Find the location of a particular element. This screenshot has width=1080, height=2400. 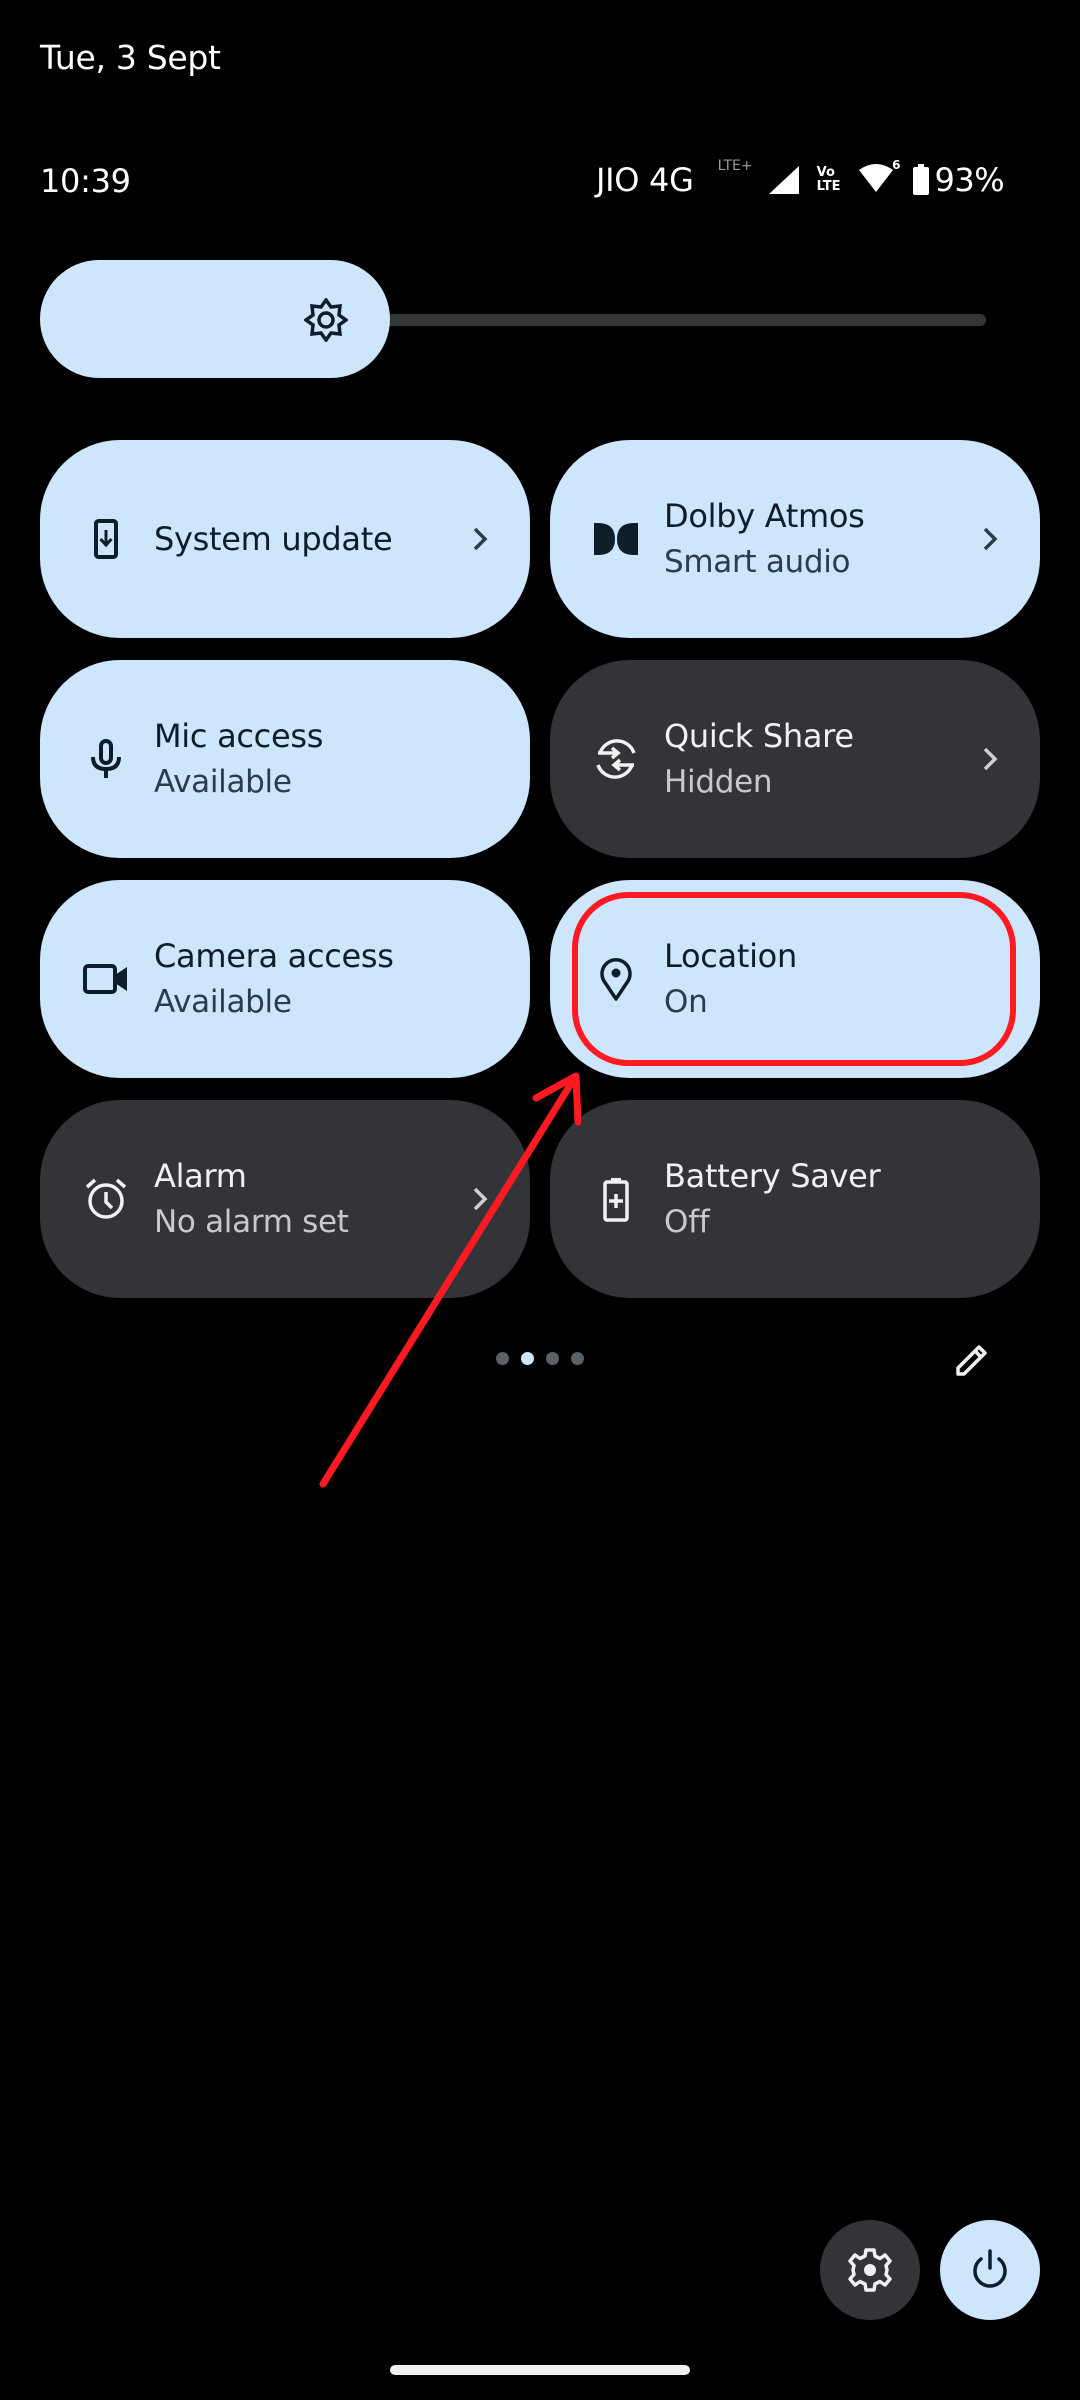

tile-title: System update is located at coordinates (273, 539).